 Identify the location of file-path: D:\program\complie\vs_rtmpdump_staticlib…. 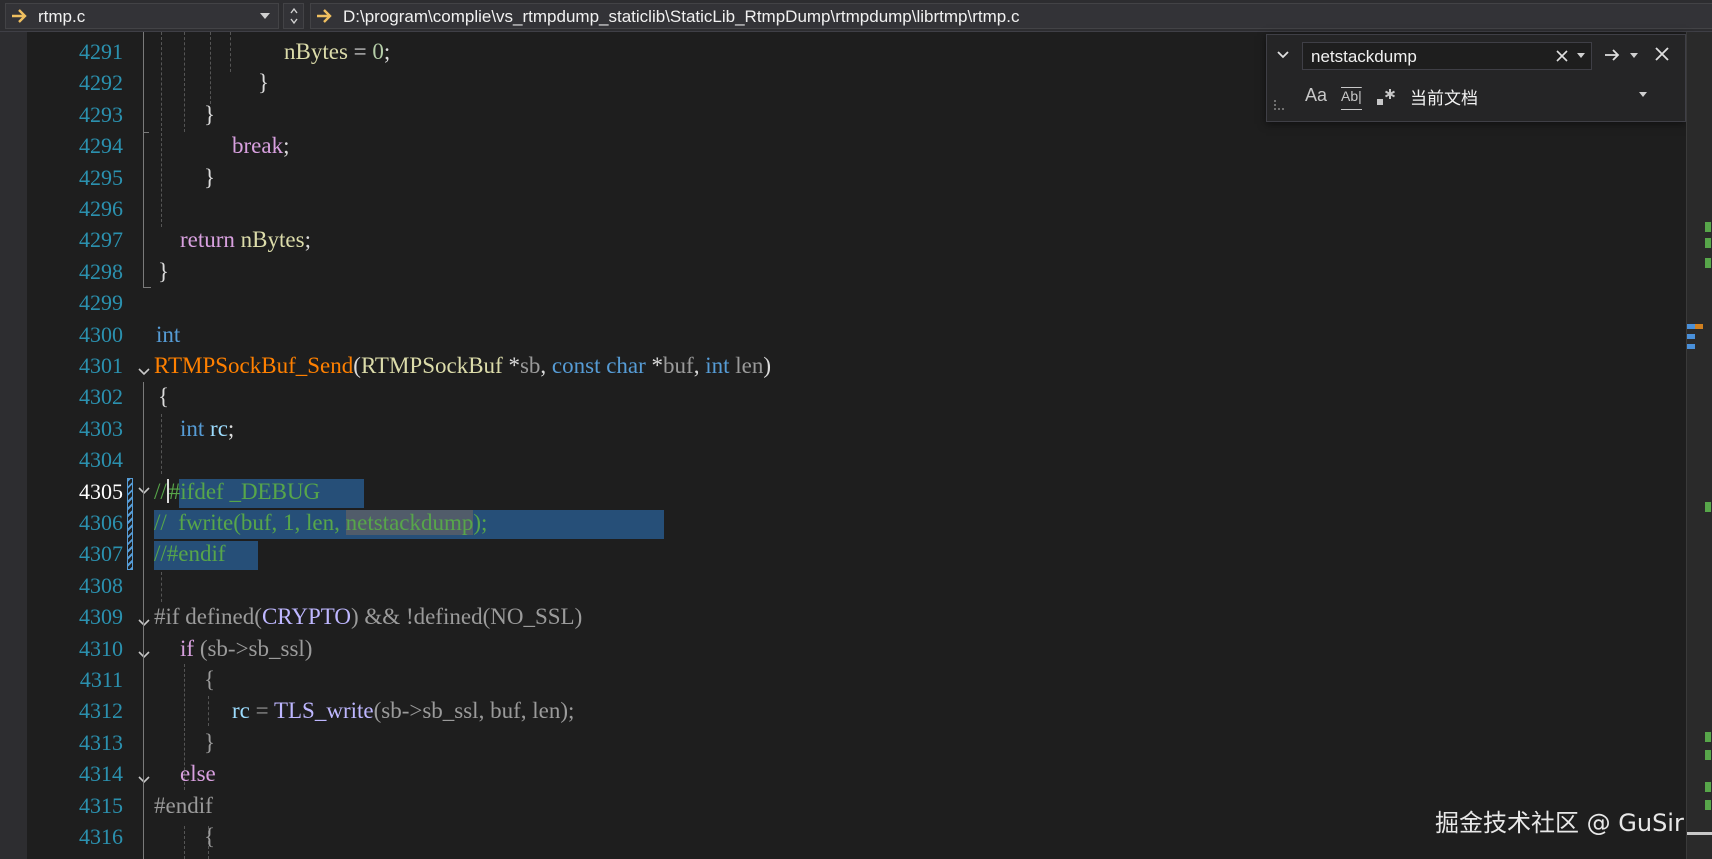
(681, 16).